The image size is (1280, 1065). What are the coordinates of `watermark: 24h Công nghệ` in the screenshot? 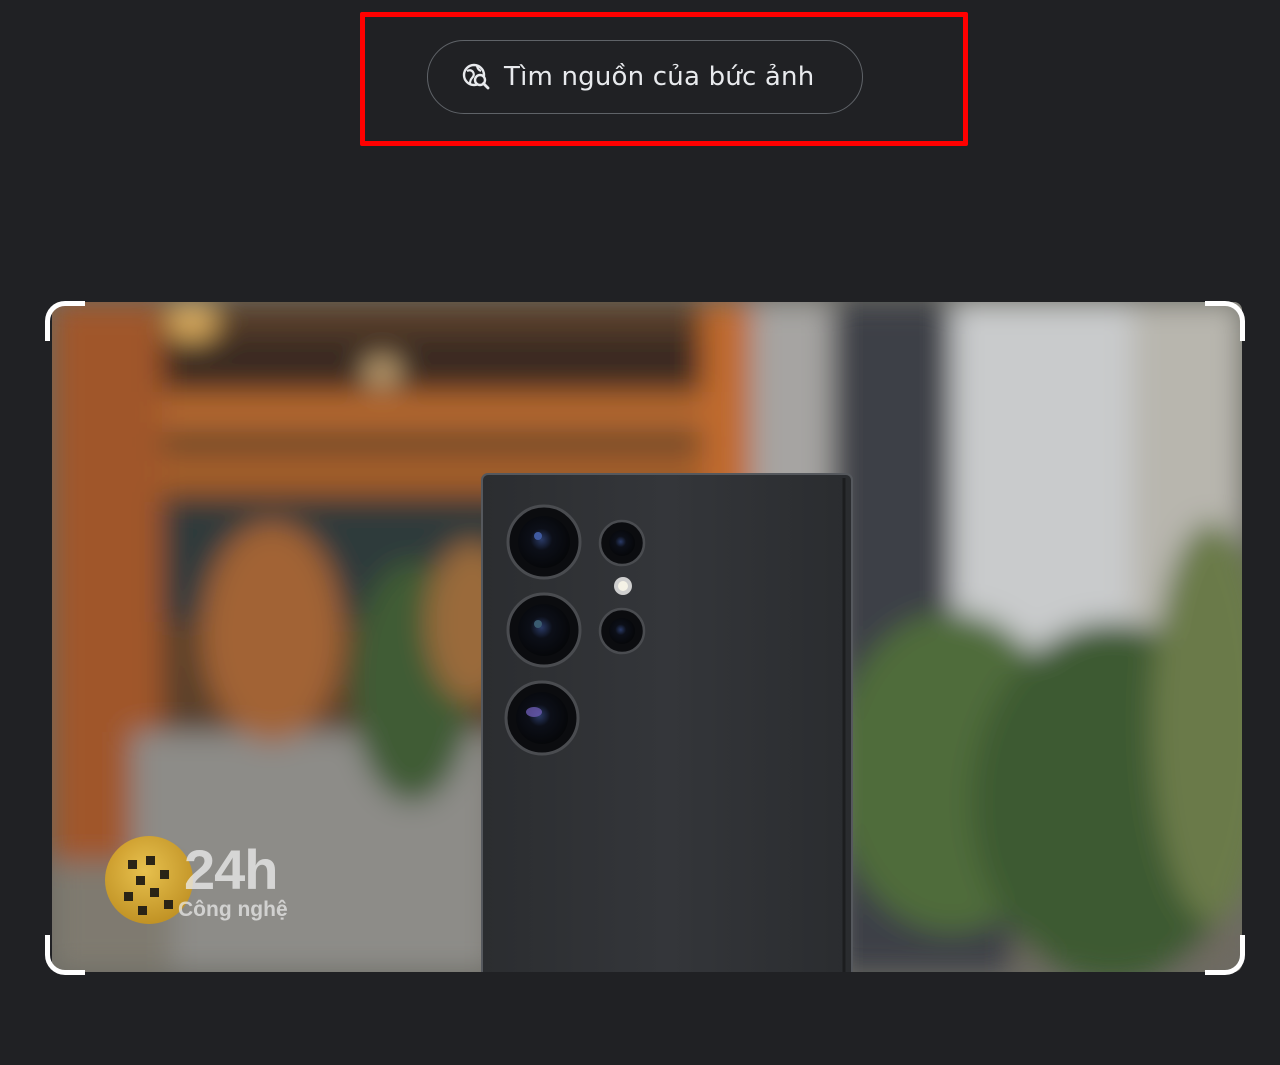 It's located at (200, 884).